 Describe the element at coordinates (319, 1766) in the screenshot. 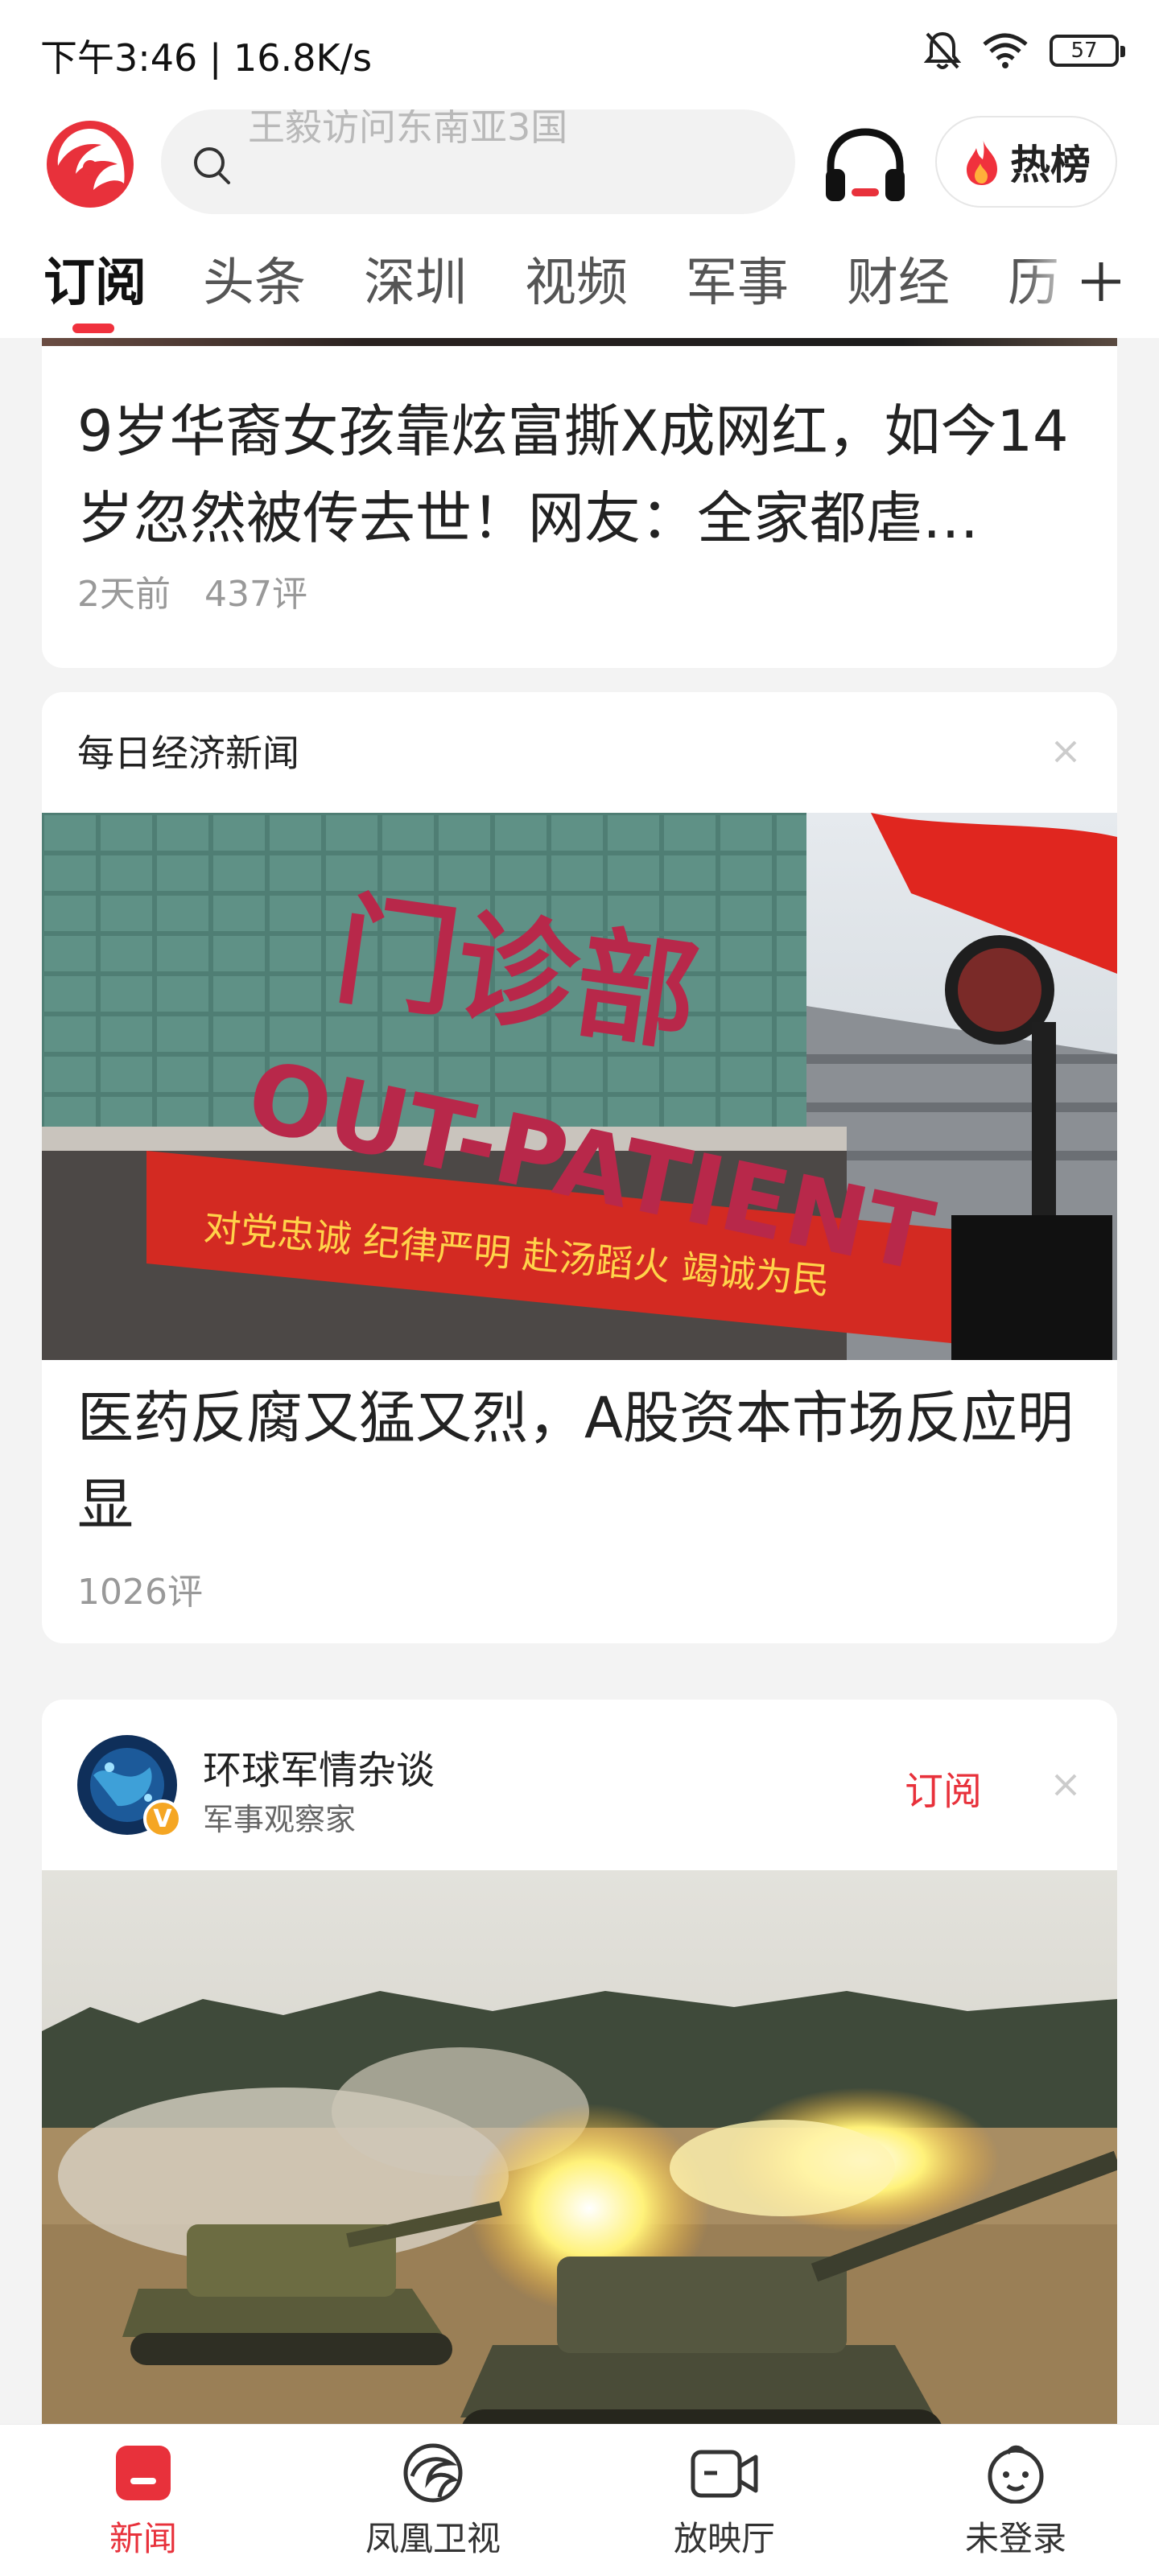

I see `source-name: 环球军情杂谈` at that location.